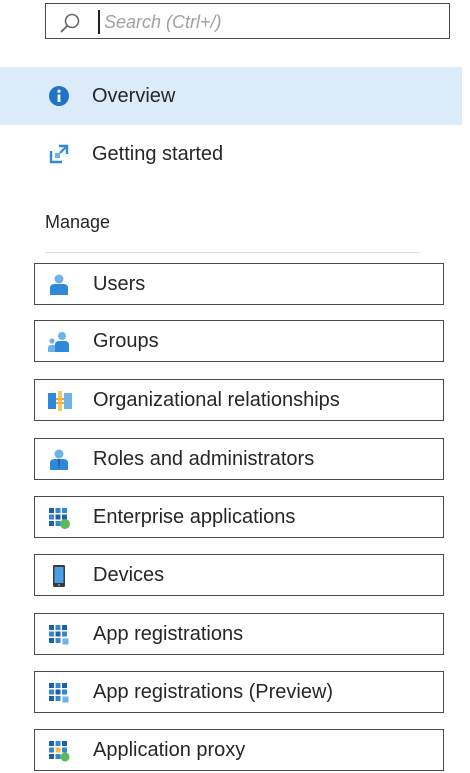 The height and width of the screenshot is (773, 470). I want to click on section-header-manage: Manage, so click(78, 222).